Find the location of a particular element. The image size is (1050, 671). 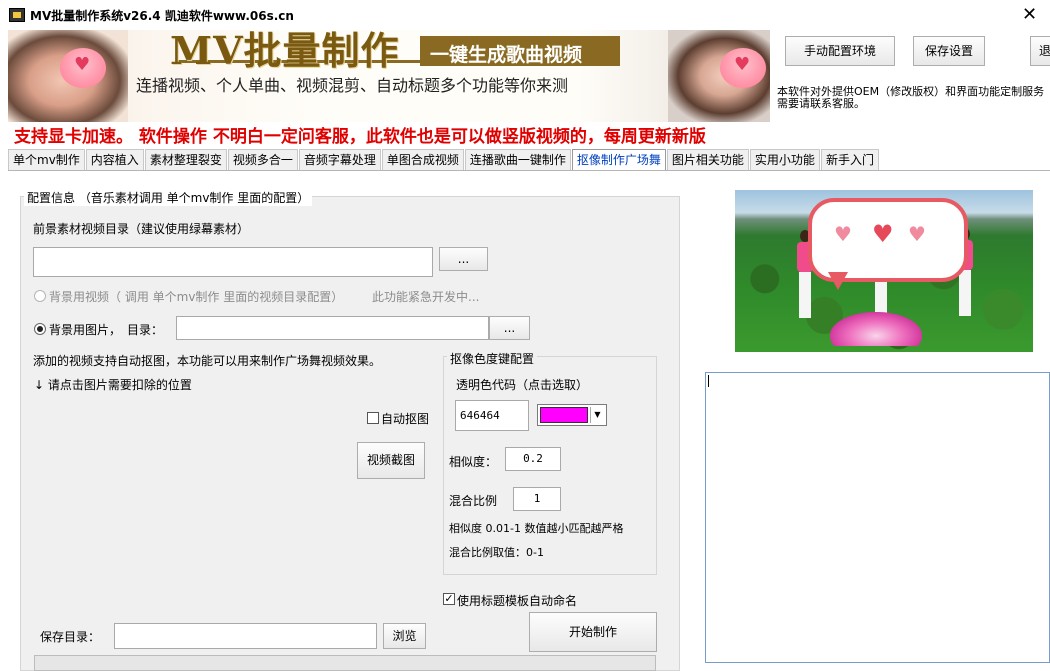

title-template-checkbox: ✓ is located at coordinates (449, 599).